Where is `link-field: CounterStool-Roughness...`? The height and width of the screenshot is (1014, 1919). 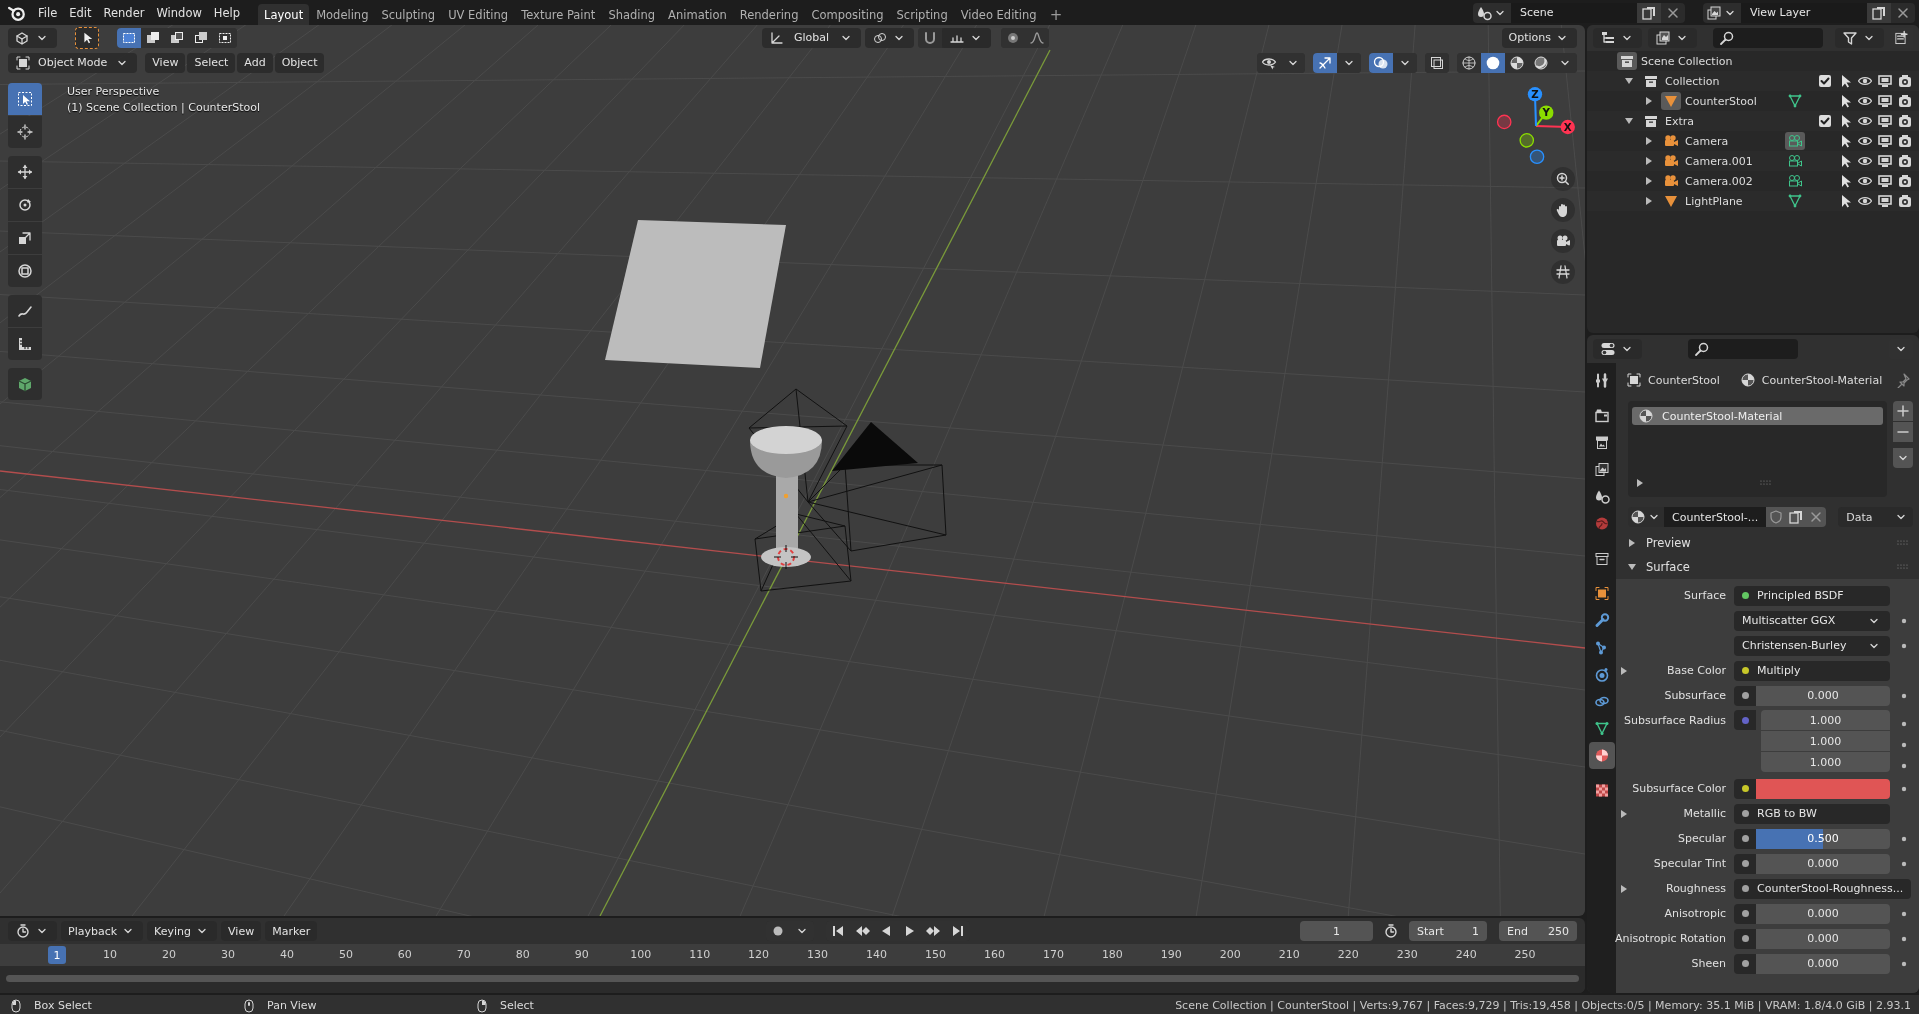 link-field: CounterStool-Roughness... is located at coordinates (1823, 888).